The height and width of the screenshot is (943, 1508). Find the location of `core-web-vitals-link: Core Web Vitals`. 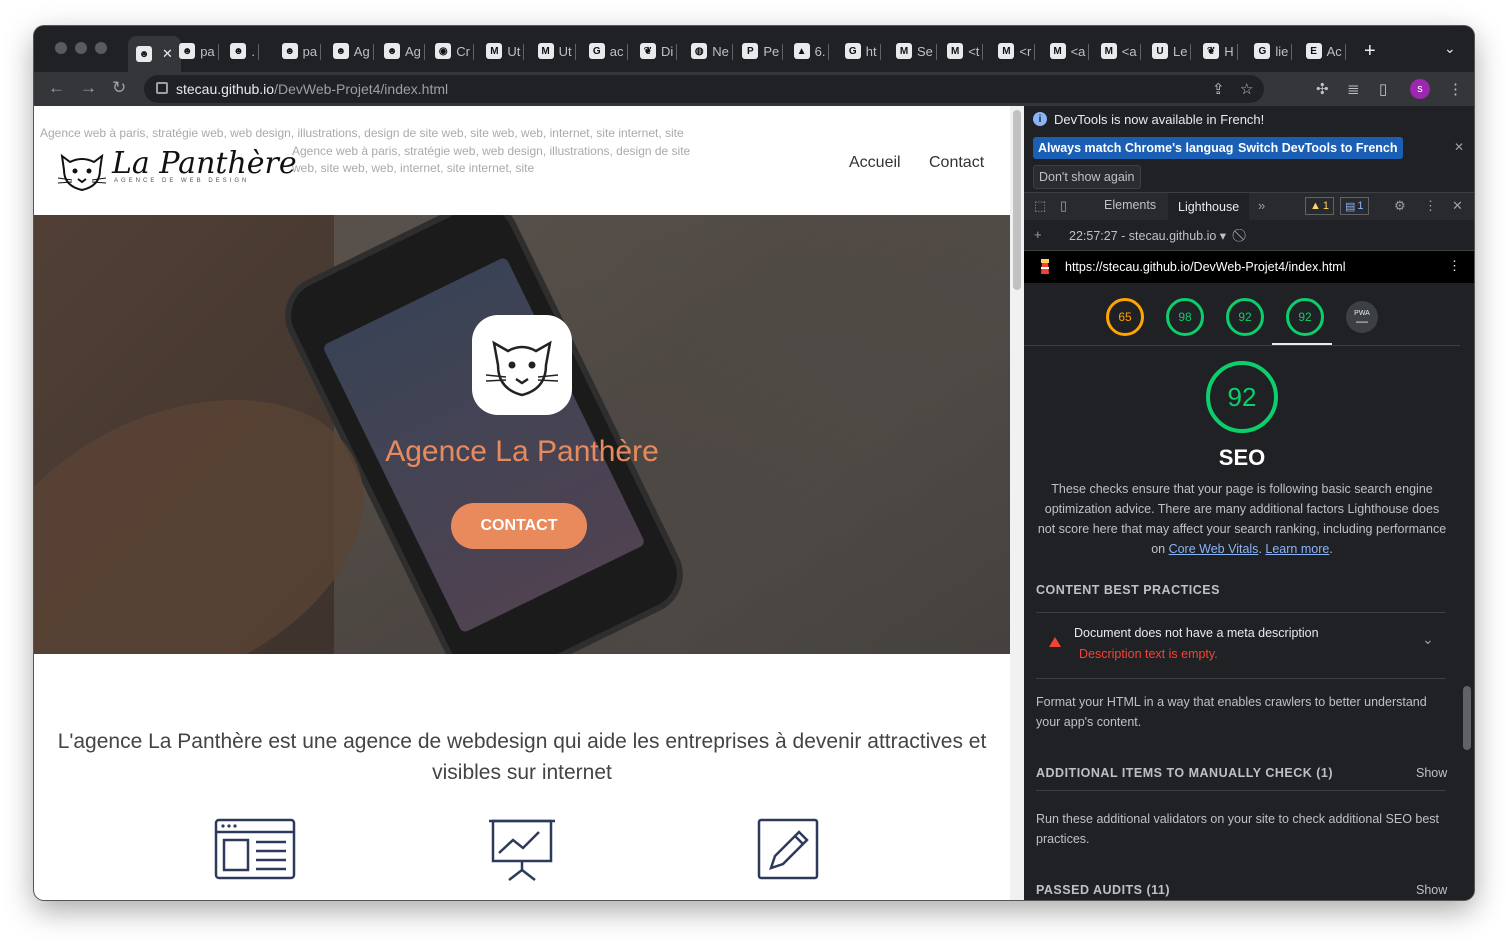

core-web-vitals-link: Core Web Vitals is located at coordinates (1214, 549).